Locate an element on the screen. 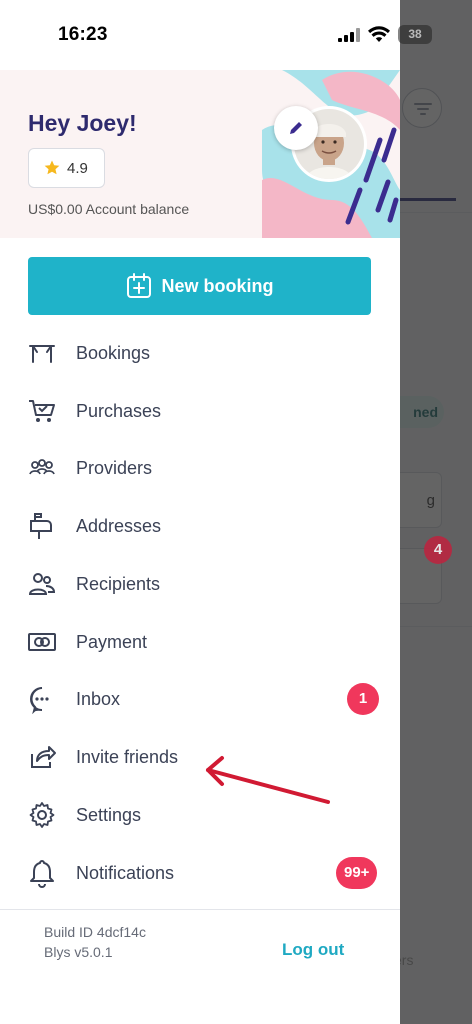  new-booking-button: New booking is located at coordinates (199, 286).